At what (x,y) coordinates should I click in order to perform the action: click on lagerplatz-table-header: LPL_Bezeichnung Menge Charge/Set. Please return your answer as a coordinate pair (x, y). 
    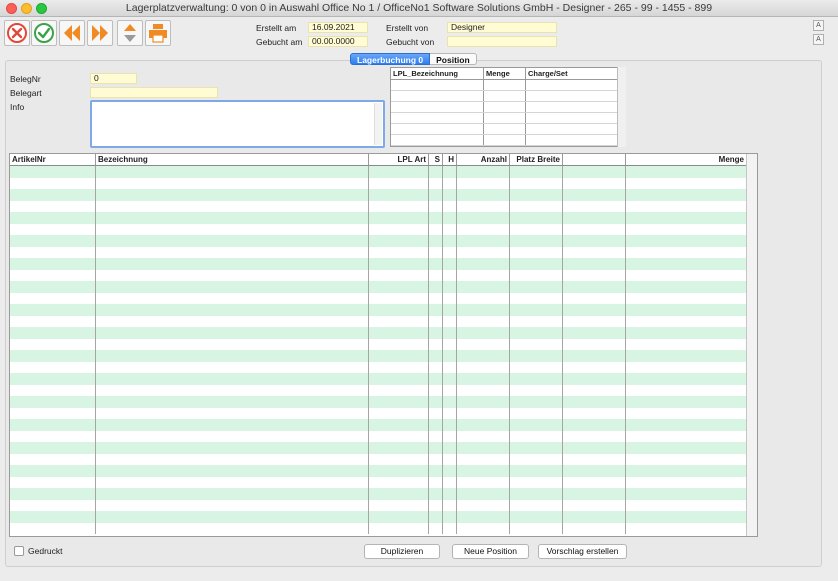
    Looking at the image, I should click on (508, 74).